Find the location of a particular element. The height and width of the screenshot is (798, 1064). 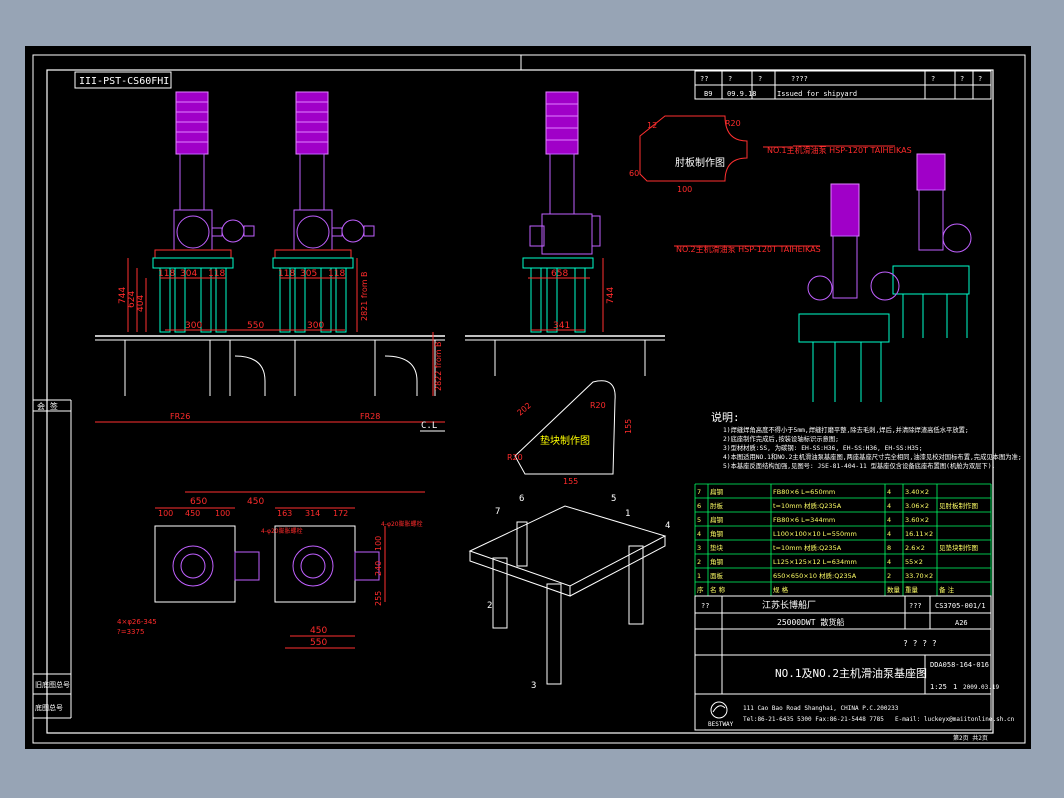

plan-240: 240 is located at coordinates (378, 568).